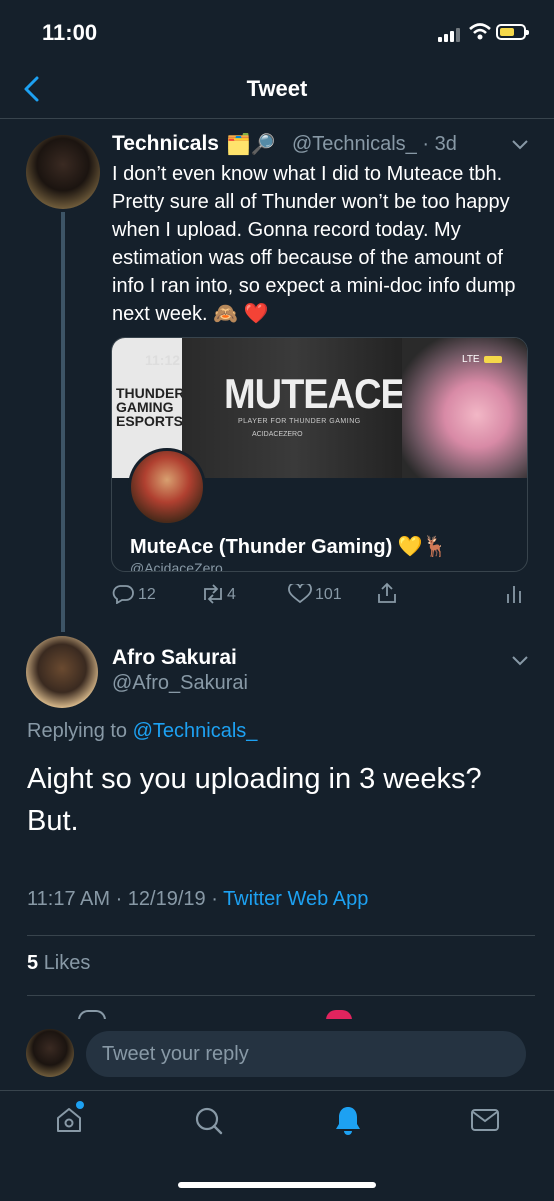 Image resolution: width=554 pixels, height=1201 pixels. I want to click on banner-subtitle: PLAYER FOR THUNDER GAMING, so click(299, 421).